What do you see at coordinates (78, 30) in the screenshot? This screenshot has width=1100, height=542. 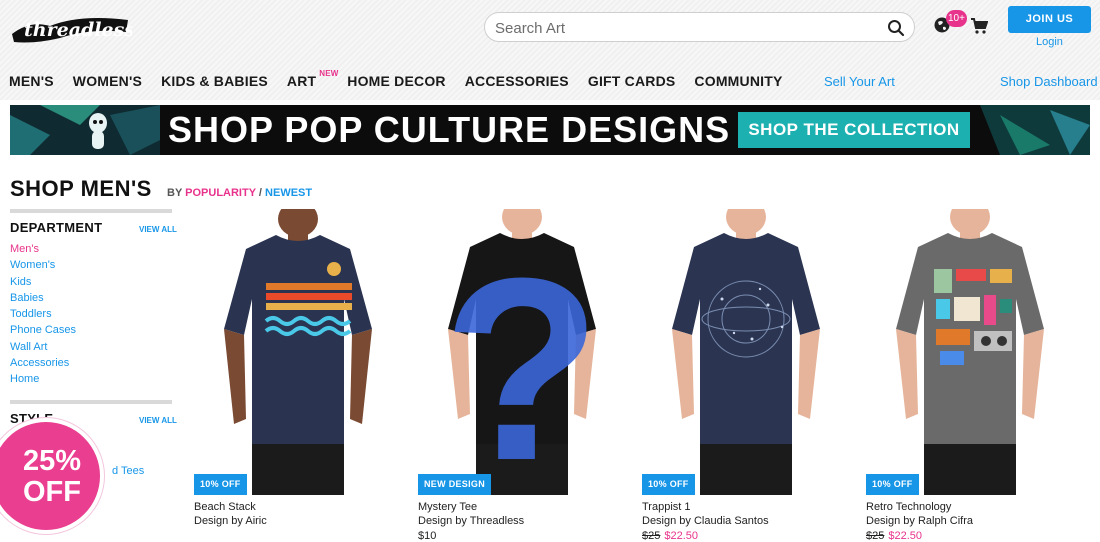 I see `logo-text: threadless` at bounding box center [78, 30].